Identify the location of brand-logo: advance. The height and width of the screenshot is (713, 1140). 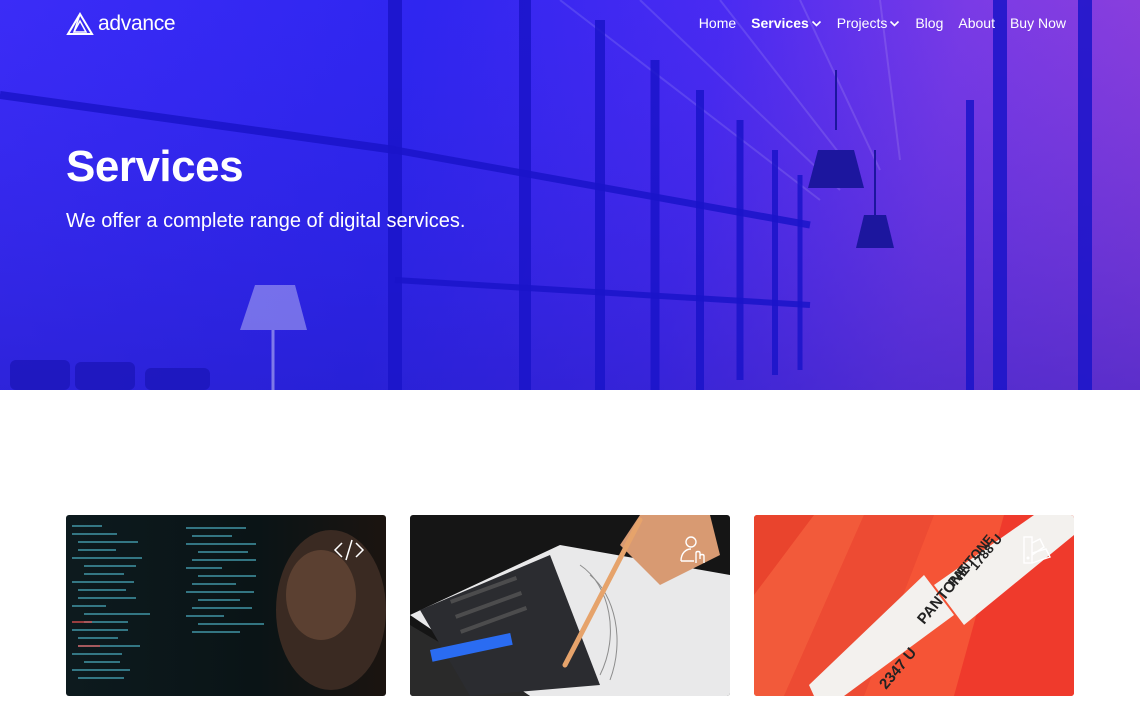
(121, 24).